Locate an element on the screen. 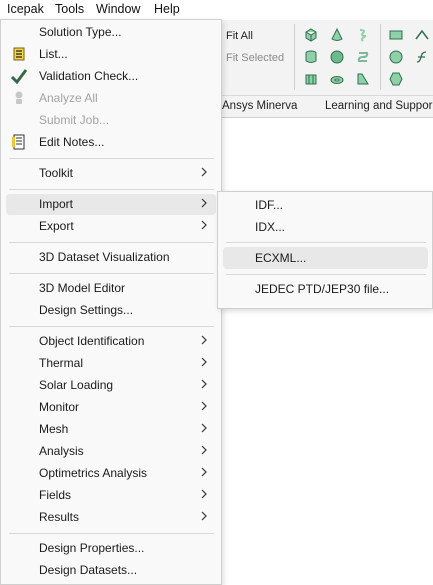 The image size is (433, 585). notes-icon is located at coordinates (18, 142).